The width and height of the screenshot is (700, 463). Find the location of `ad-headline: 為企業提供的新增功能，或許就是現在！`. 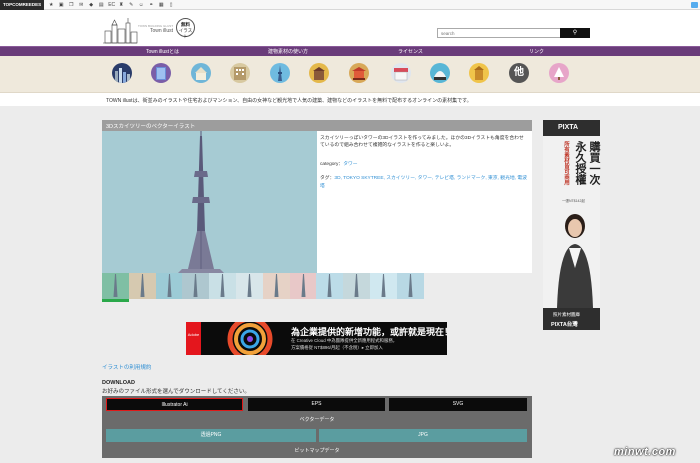

ad-headline: 為企業提供的新增功能，或許就是現在！ is located at coordinates (369, 332).